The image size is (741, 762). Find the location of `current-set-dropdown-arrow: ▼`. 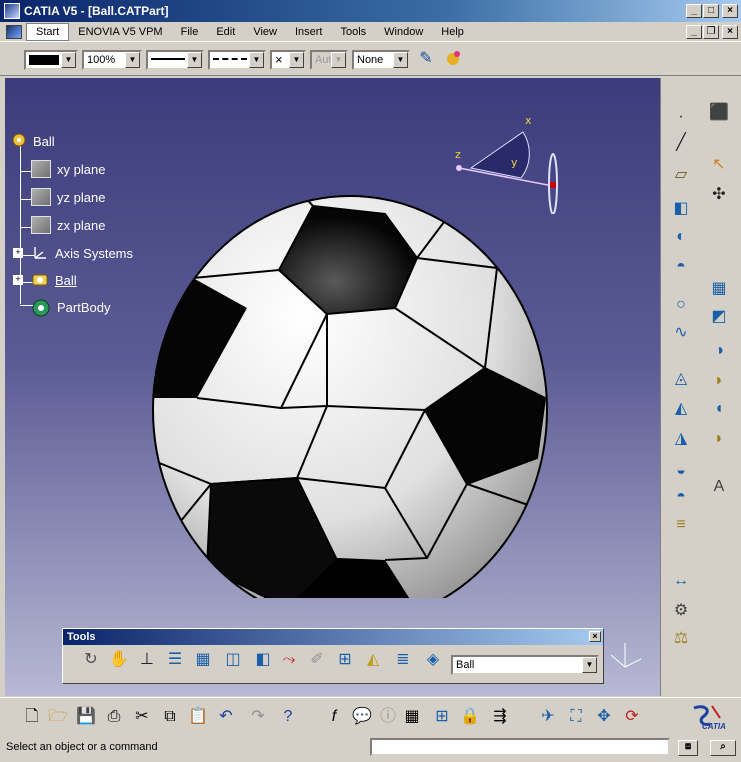

current-set-dropdown-arrow: ▼ is located at coordinates (589, 665).